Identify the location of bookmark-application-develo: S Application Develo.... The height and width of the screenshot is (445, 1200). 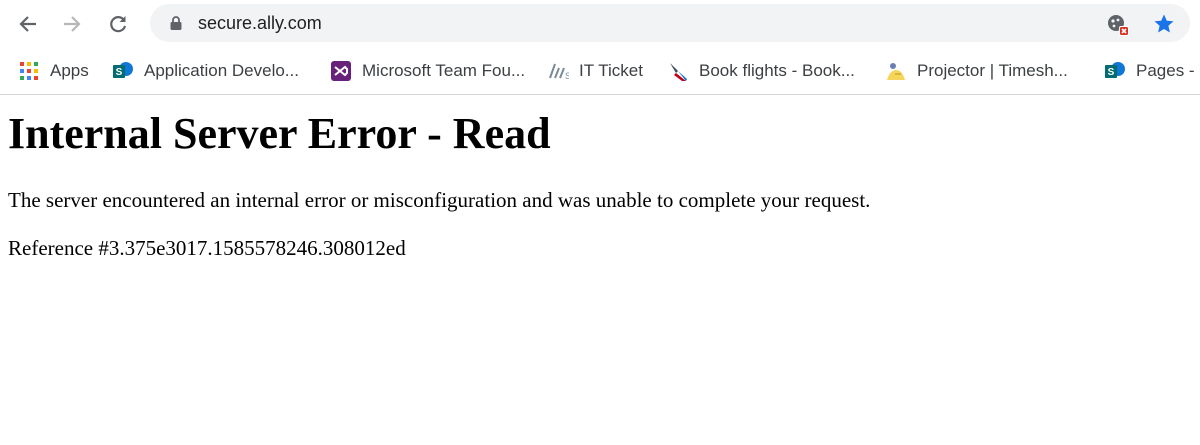
(205, 71).